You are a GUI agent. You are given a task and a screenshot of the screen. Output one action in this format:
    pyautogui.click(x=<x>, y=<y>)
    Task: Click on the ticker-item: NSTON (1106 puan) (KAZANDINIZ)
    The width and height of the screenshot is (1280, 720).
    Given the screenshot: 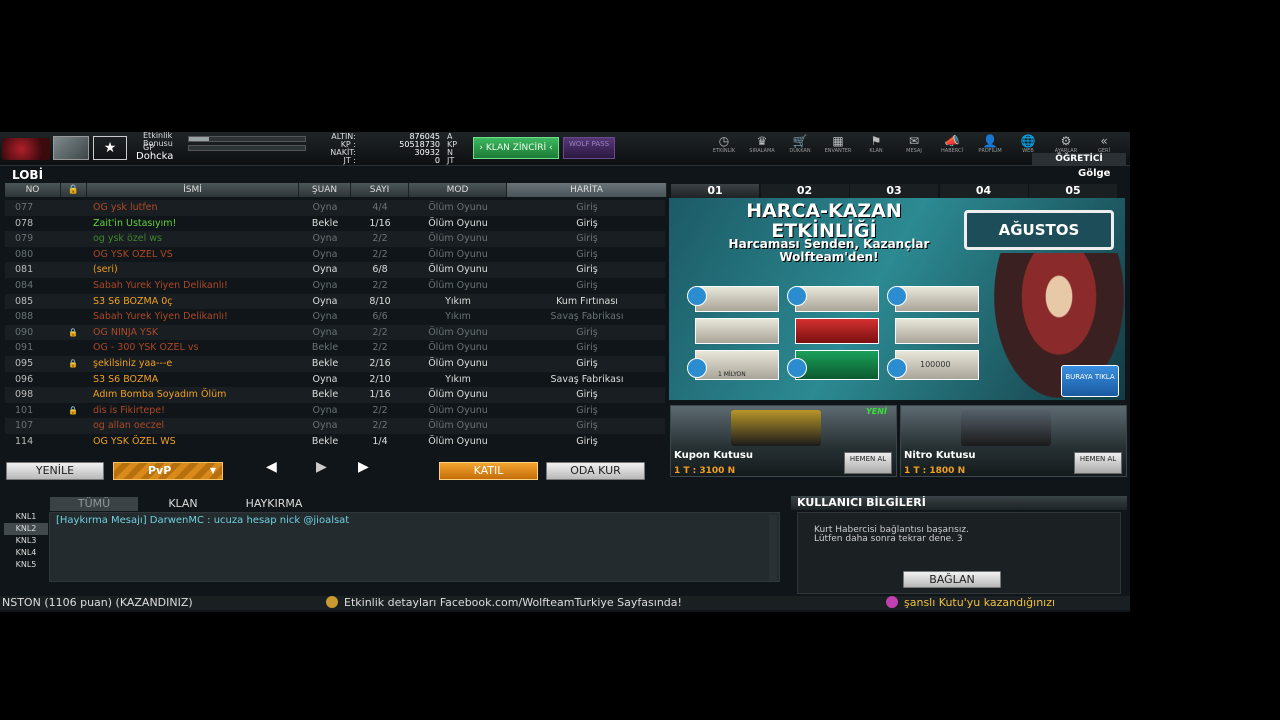 What is the action you would take?
    pyautogui.click(x=97, y=602)
    